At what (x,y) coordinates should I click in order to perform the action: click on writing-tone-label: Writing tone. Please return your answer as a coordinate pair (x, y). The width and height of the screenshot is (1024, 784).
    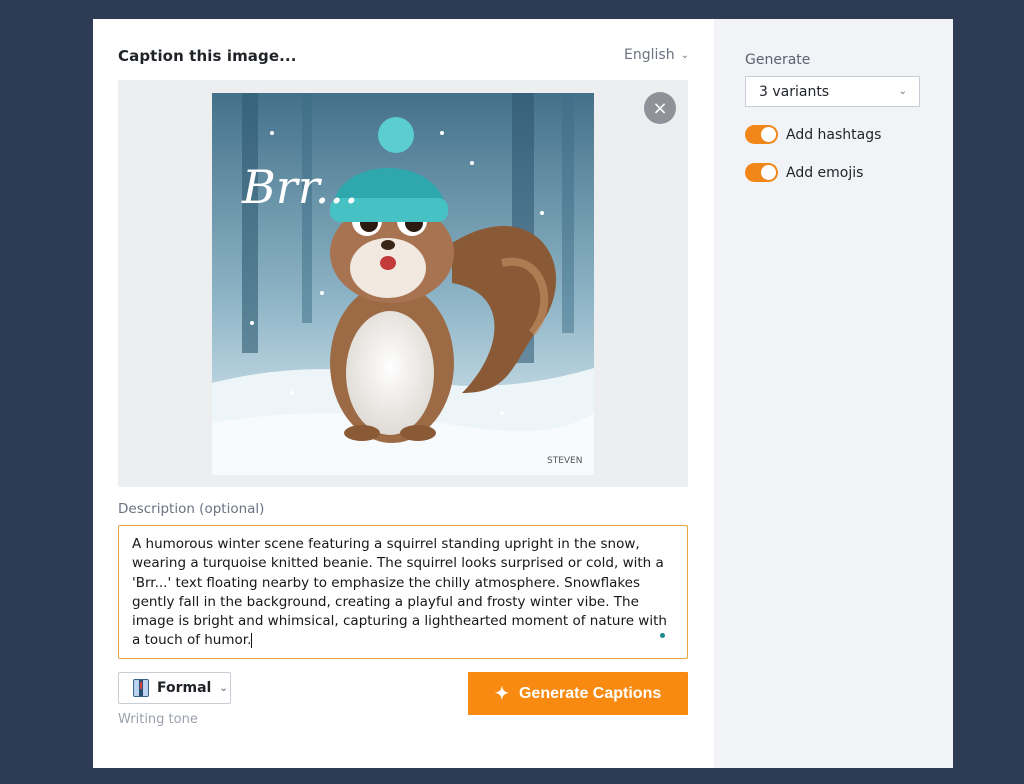
    Looking at the image, I should click on (158, 719).